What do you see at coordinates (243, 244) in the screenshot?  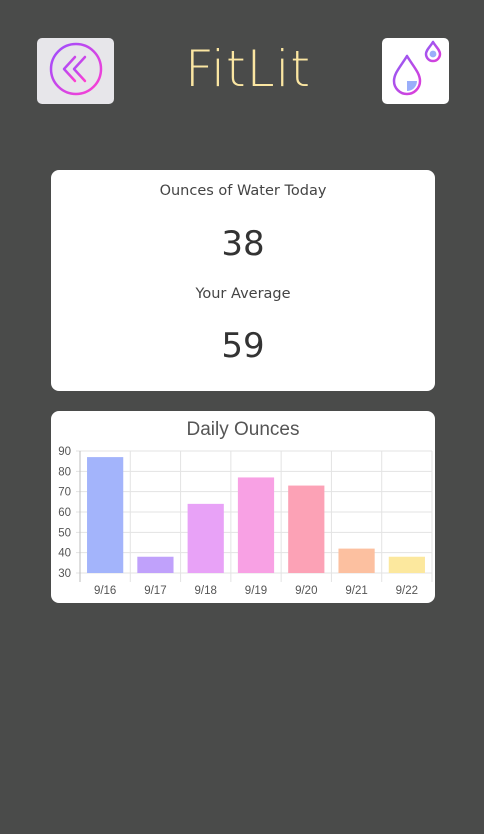 I see `today-value: 38` at bounding box center [243, 244].